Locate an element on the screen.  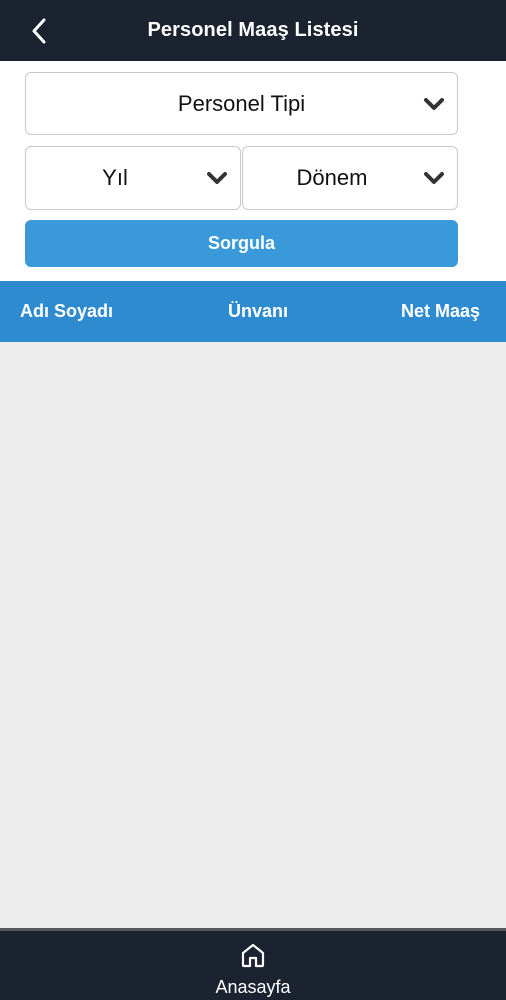
chevron-left-icon is located at coordinates (39, 31).